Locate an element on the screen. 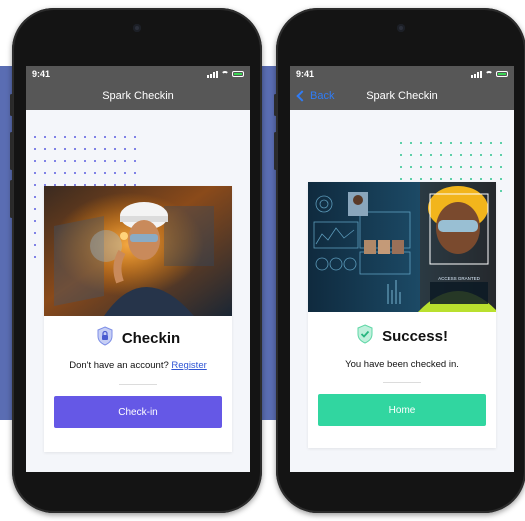  status-bar: 9:41 is located at coordinates (138, 74).